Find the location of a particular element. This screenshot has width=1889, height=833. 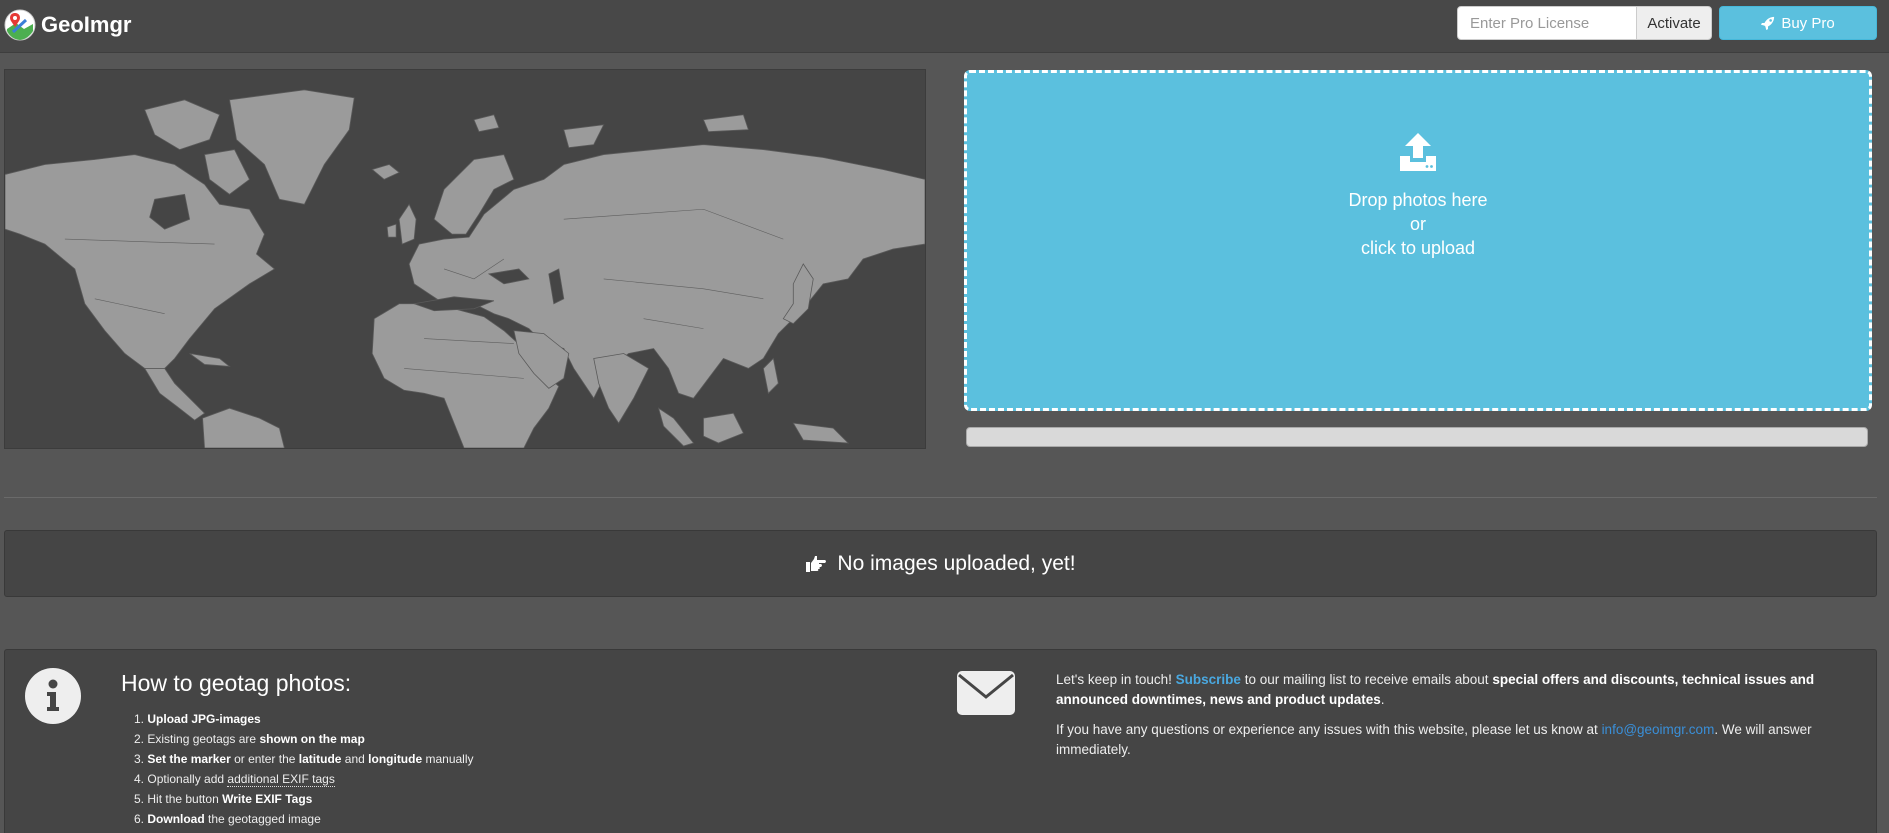

rocket-icon is located at coordinates (1768, 23).